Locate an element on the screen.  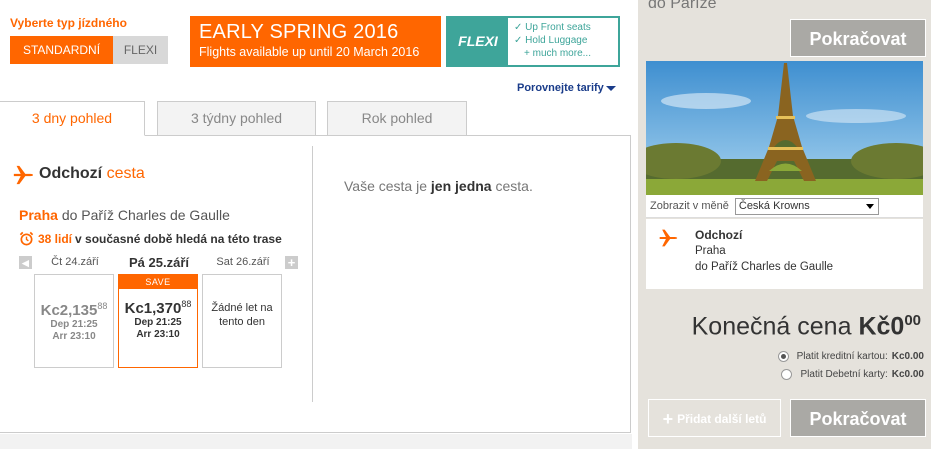
flexi-feature: ✓ Up Front seats is located at coordinates (552, 27).